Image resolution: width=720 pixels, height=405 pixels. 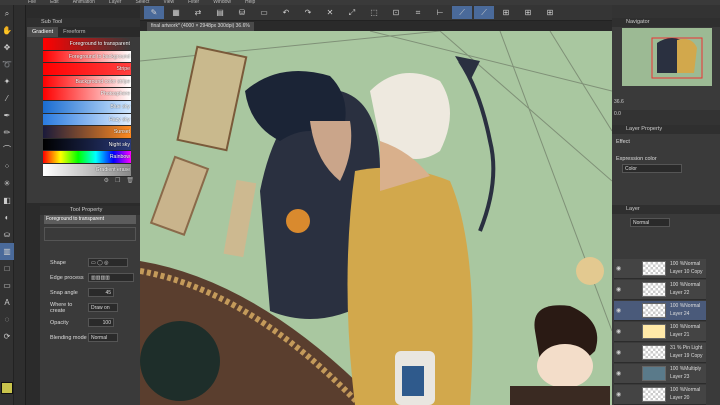 I want to click on bucket-icon: ⛁, so click(x=242, y=12).